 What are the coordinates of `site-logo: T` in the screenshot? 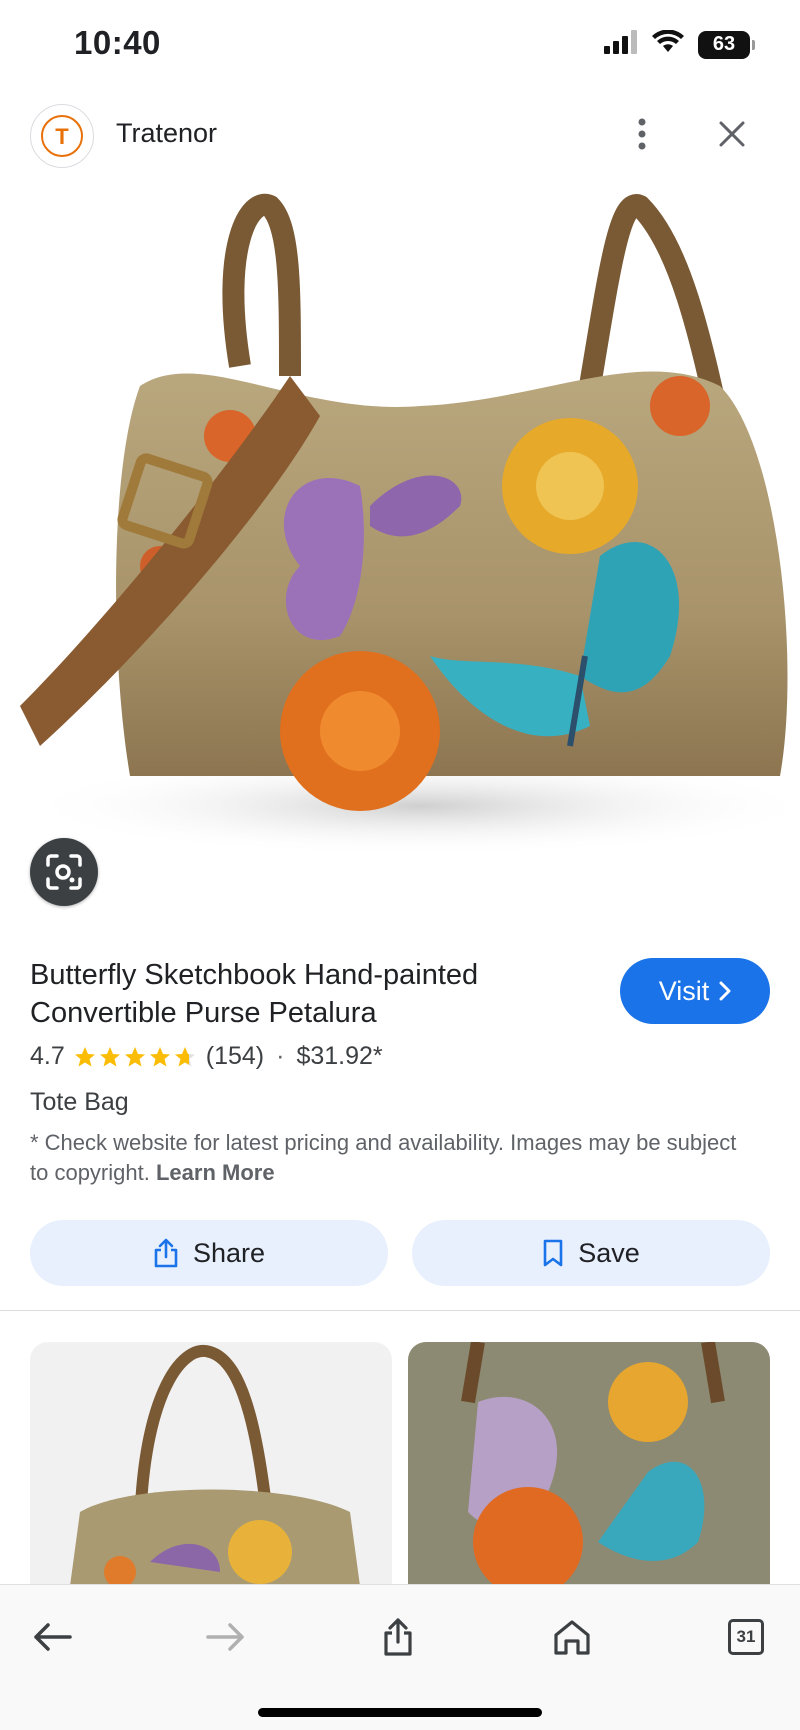 It's located at (62, 136).